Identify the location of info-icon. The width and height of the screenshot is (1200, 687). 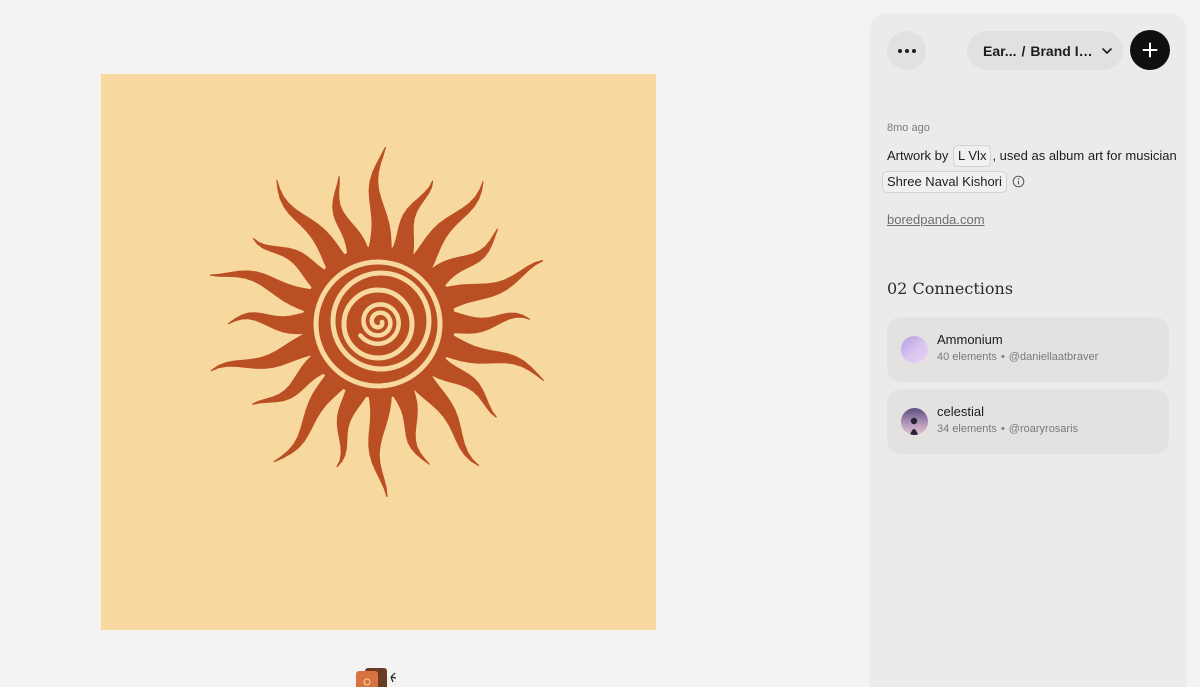
(1018, 184).